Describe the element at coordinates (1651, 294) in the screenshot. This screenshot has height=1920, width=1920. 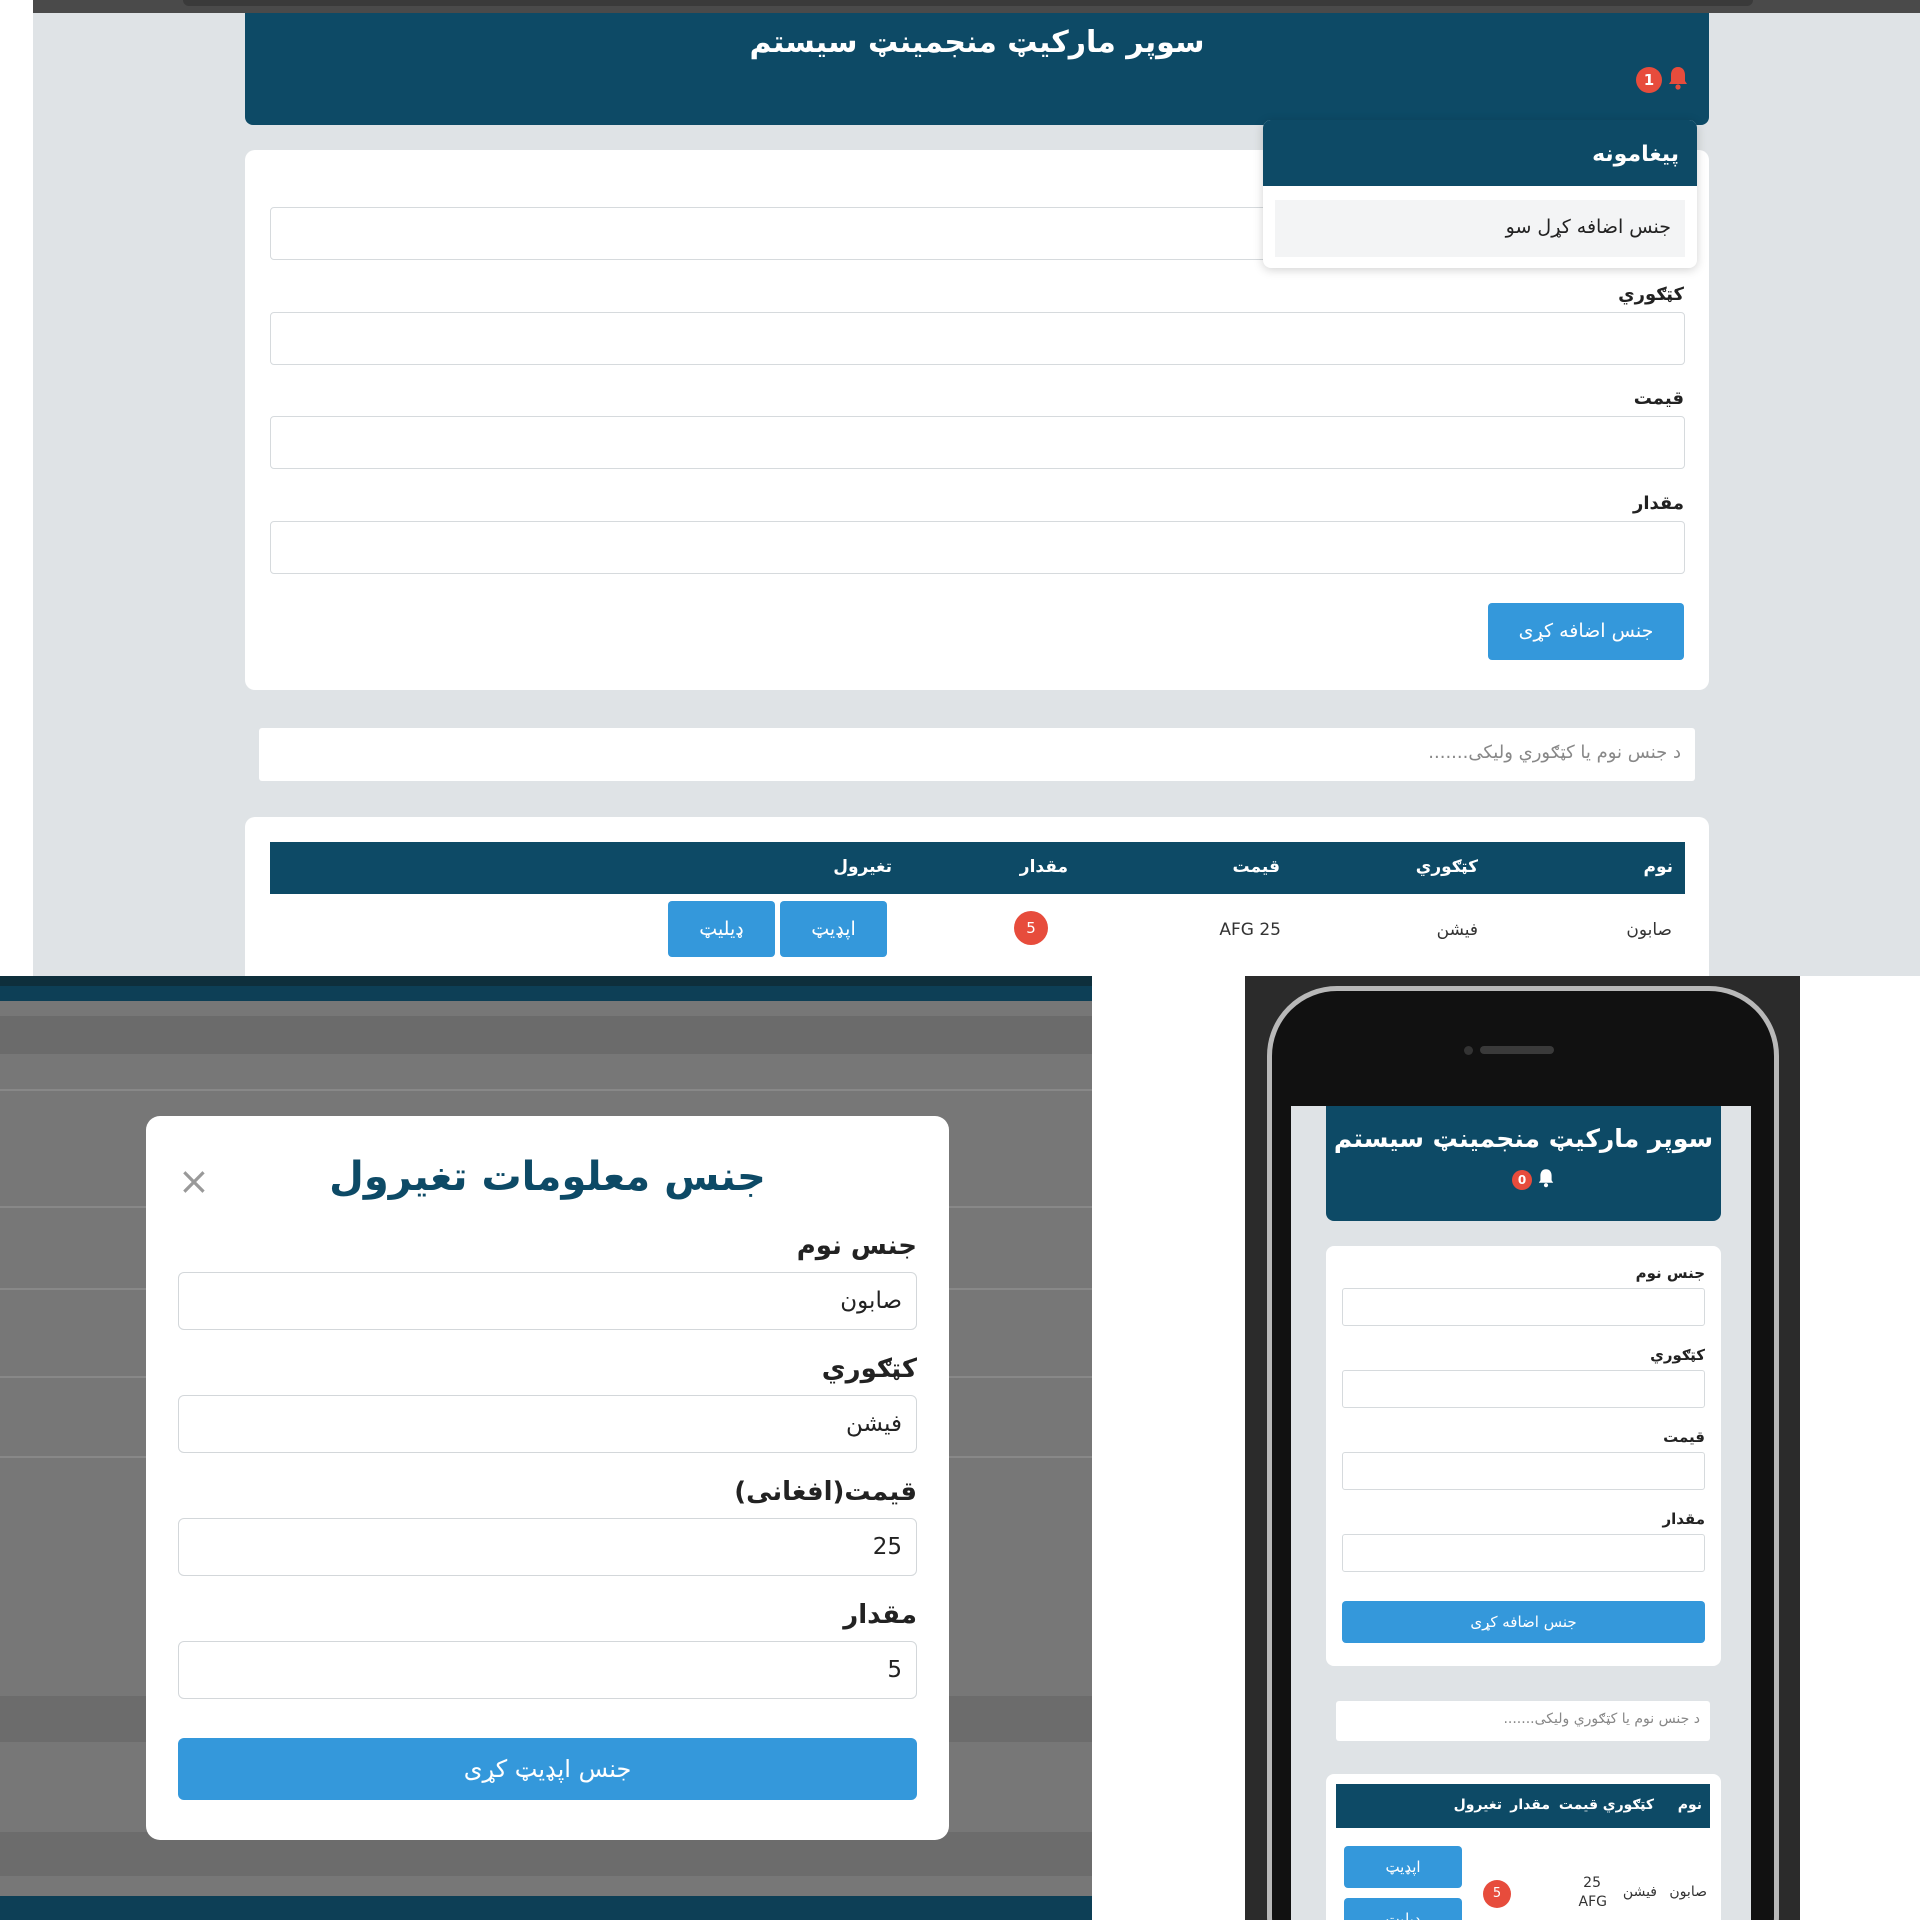
I see `category-label: کټګوري` at that location.